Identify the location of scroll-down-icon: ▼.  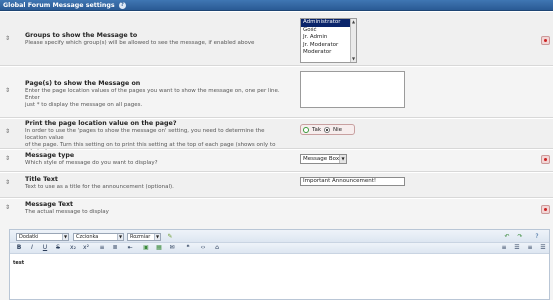
(353, 59).